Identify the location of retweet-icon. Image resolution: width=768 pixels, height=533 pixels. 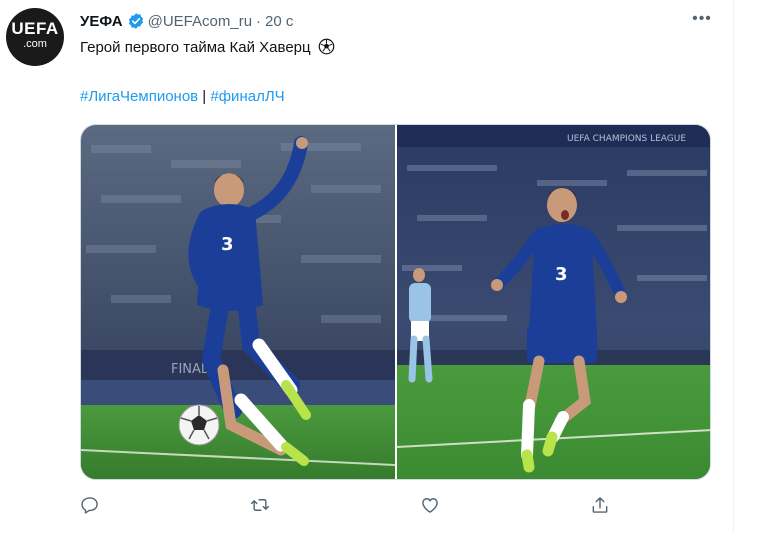
(260, 505).